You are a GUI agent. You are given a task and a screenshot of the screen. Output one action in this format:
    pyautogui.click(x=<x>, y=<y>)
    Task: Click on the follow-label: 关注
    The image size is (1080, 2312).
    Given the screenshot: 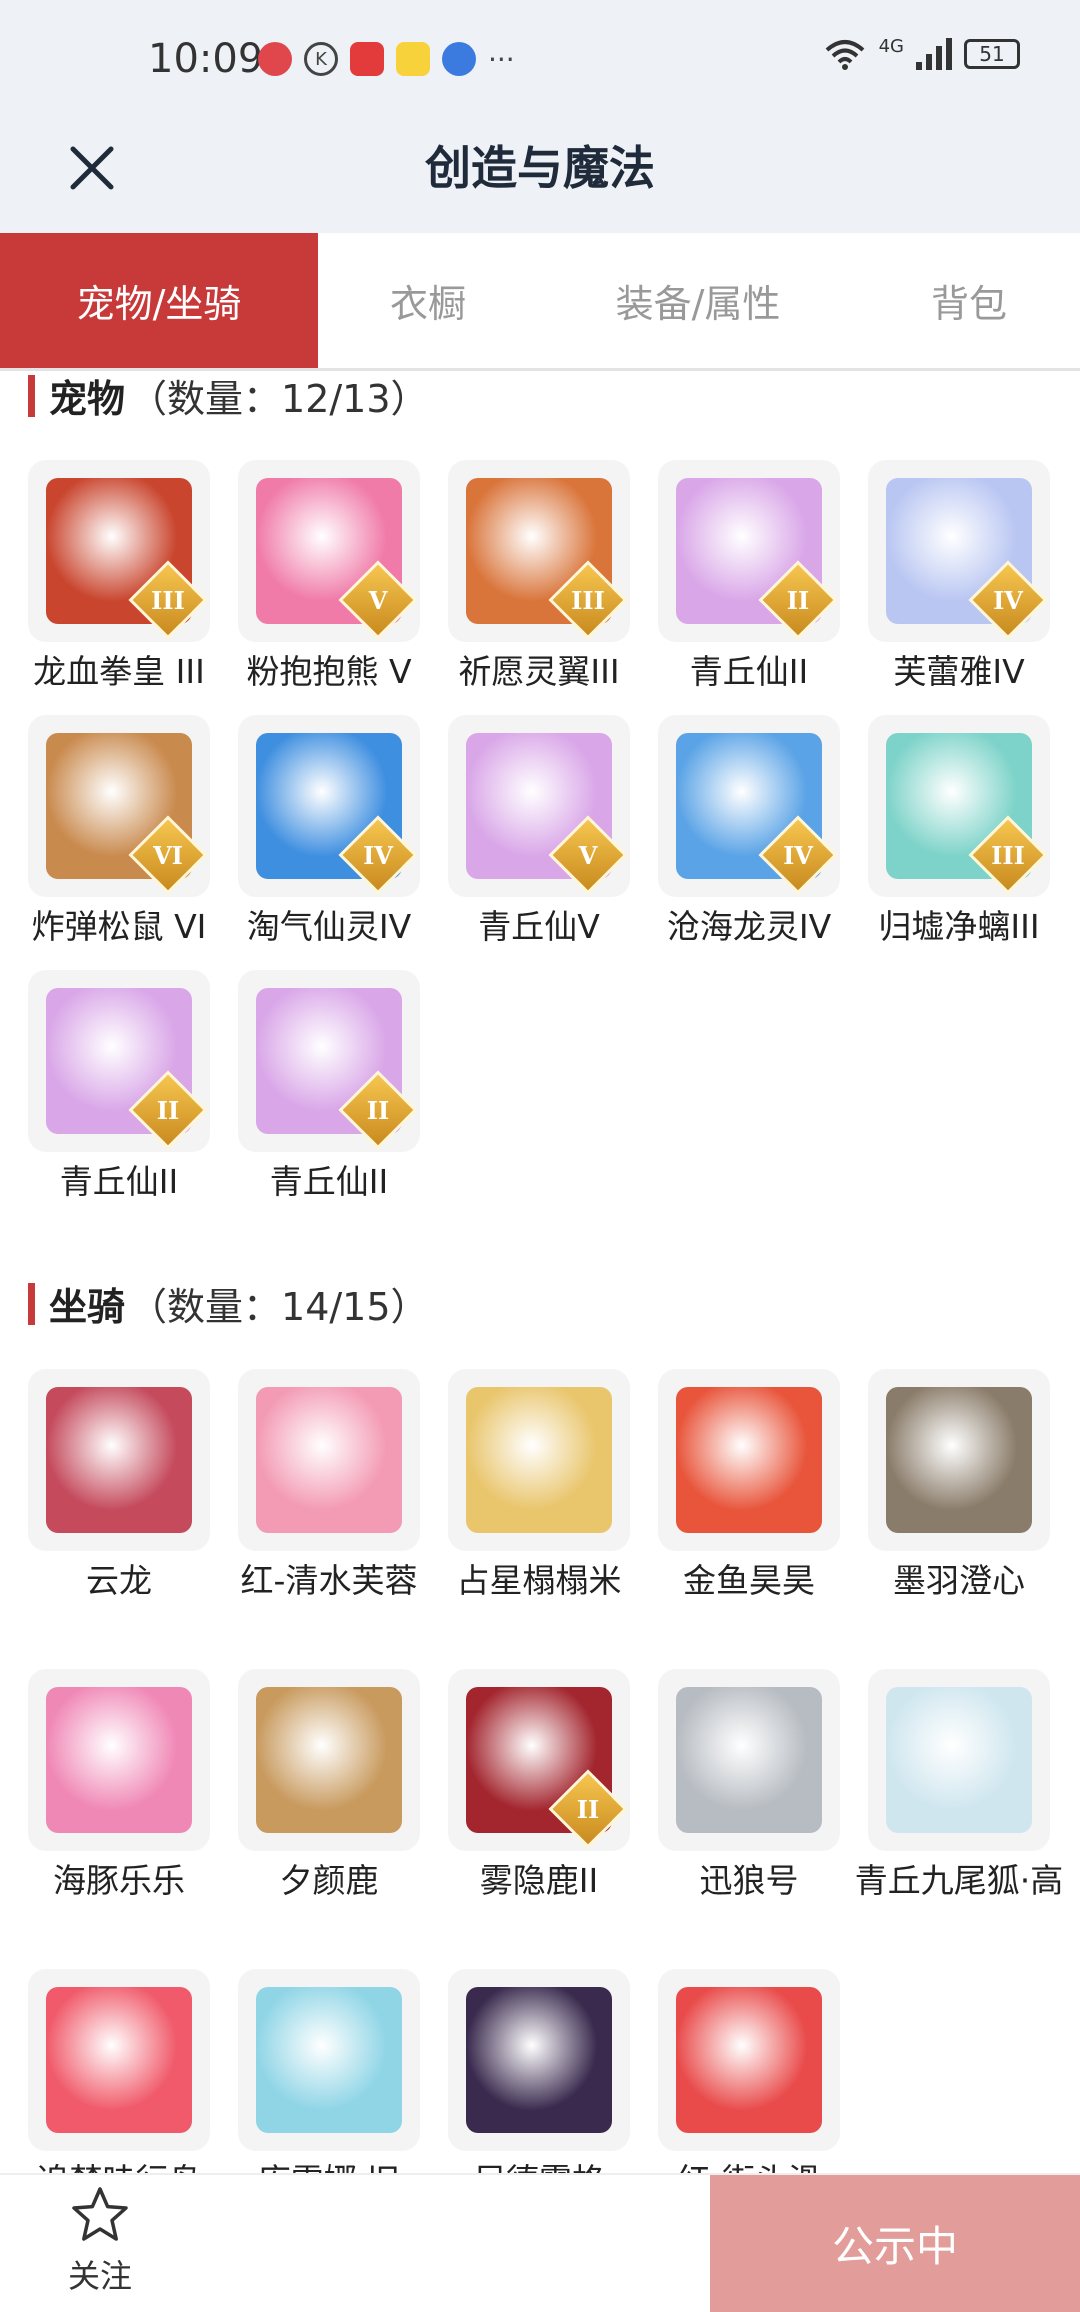 What is the action you would take?
    pyautogui.click(x=99, y=2276)
    